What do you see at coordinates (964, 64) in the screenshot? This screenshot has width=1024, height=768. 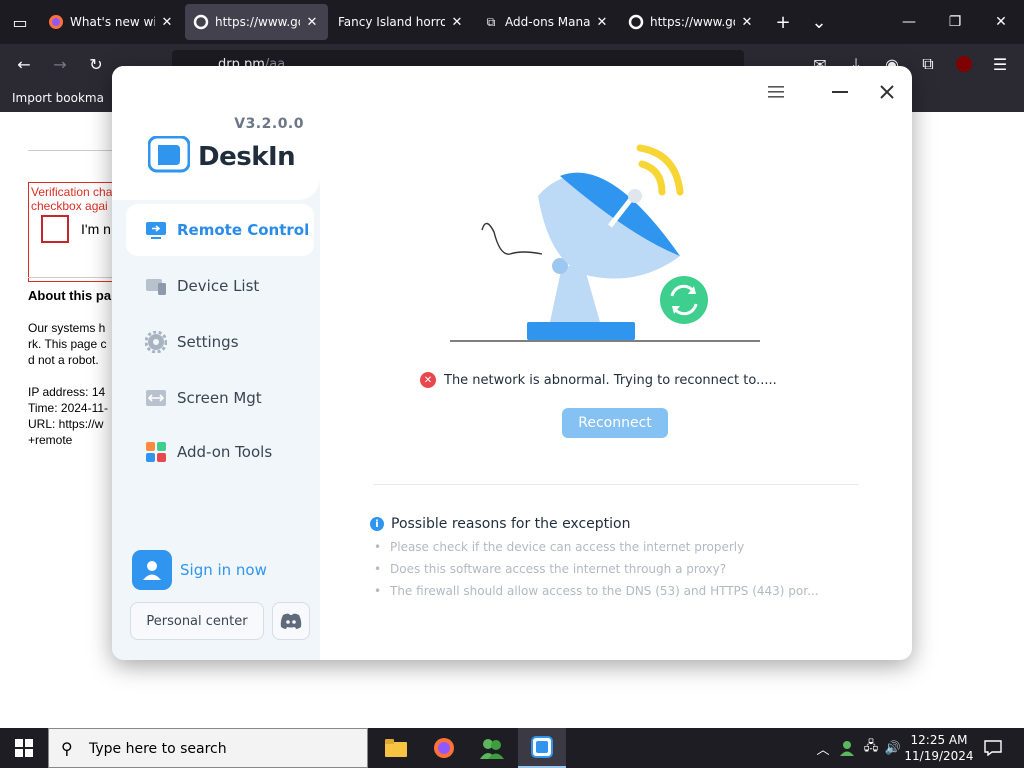 I see `ublock-icon` at bounding box center [964, 64].